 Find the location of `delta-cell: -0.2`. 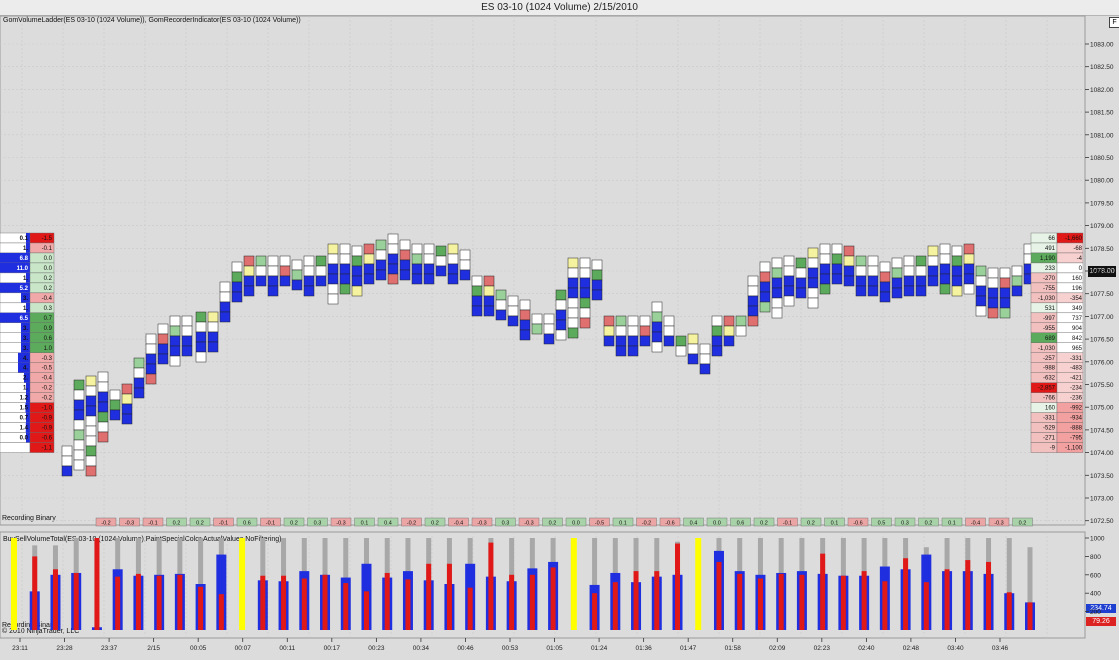

delta-cell: -0.2 is located at coordinates (411, 522).